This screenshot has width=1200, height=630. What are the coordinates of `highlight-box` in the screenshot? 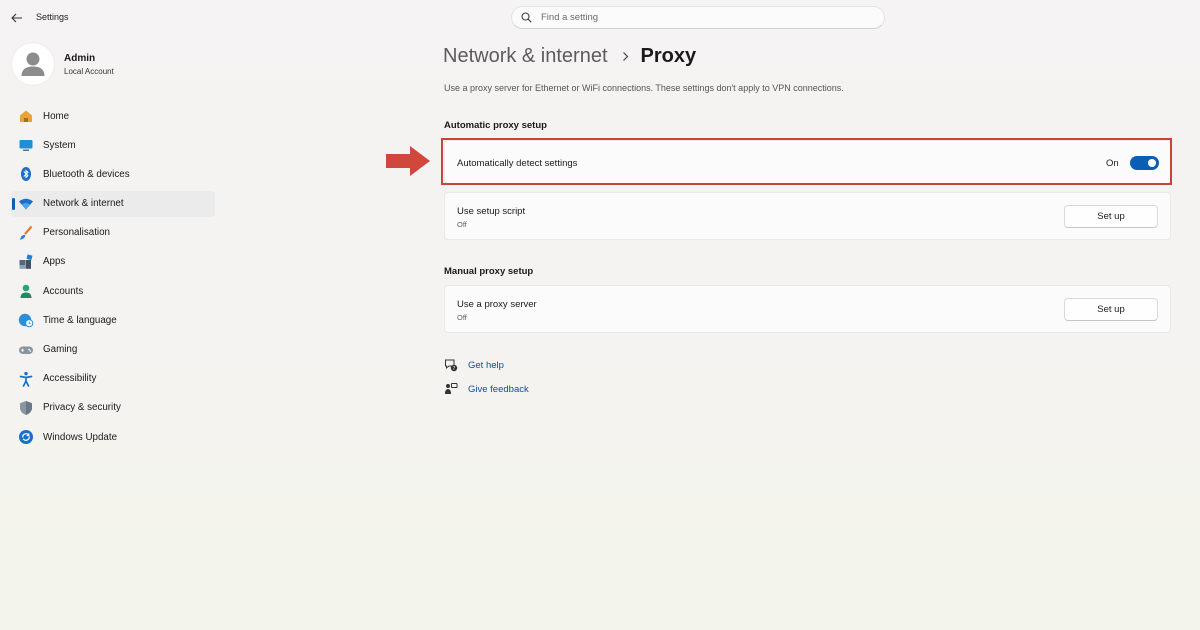 It's located at (806, 161).